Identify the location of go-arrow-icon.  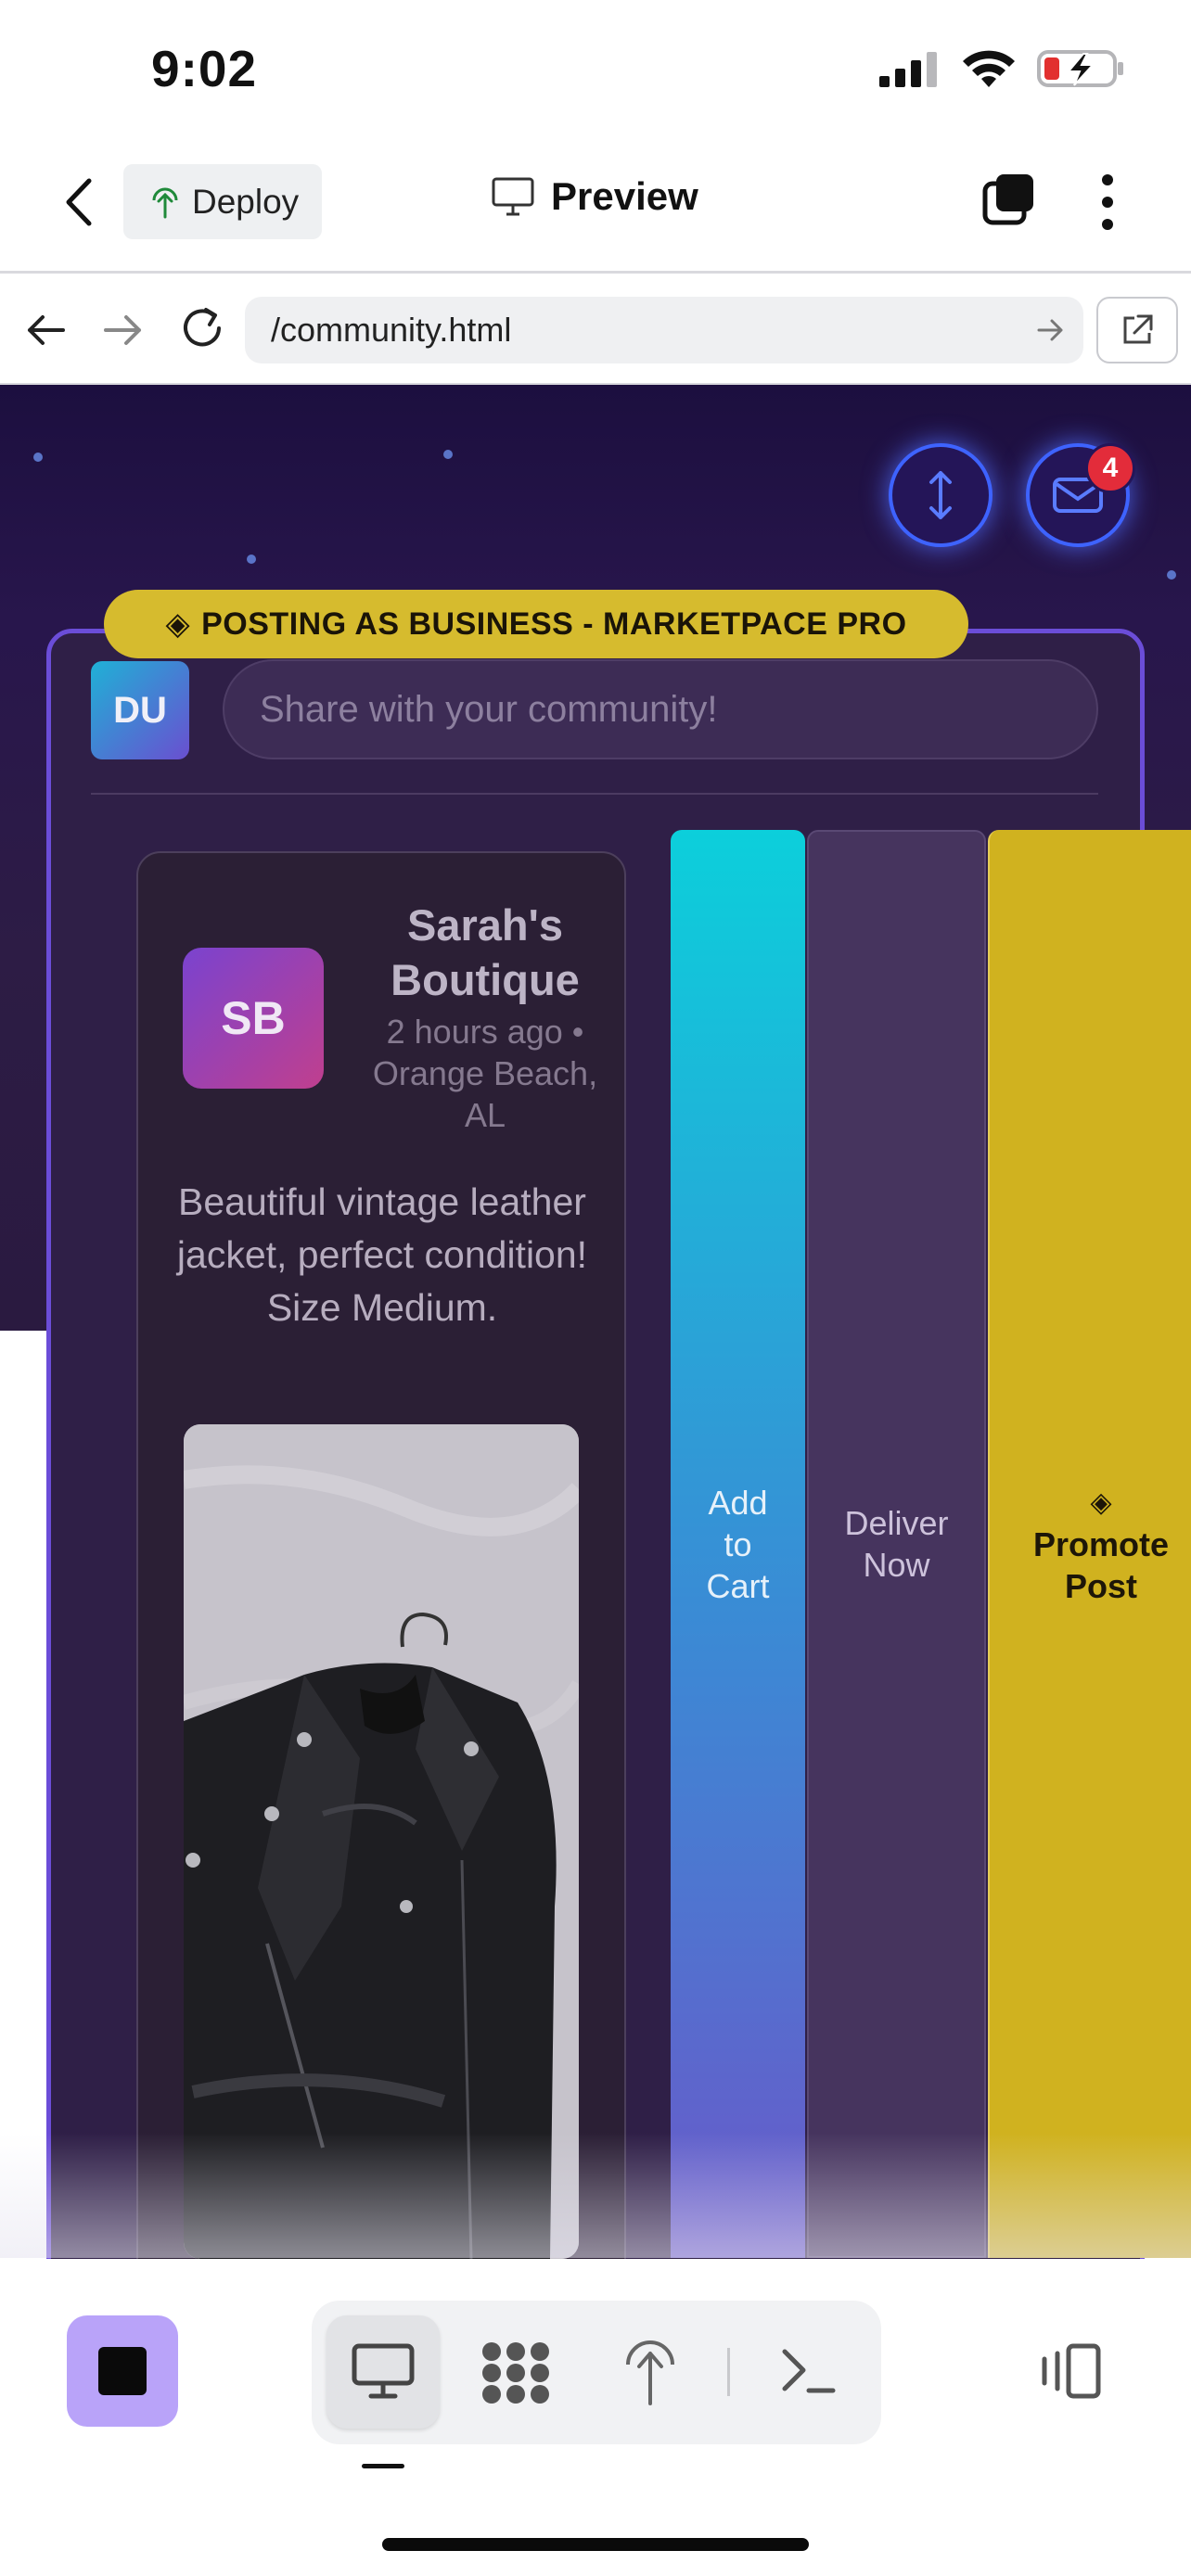
(1051, 330).